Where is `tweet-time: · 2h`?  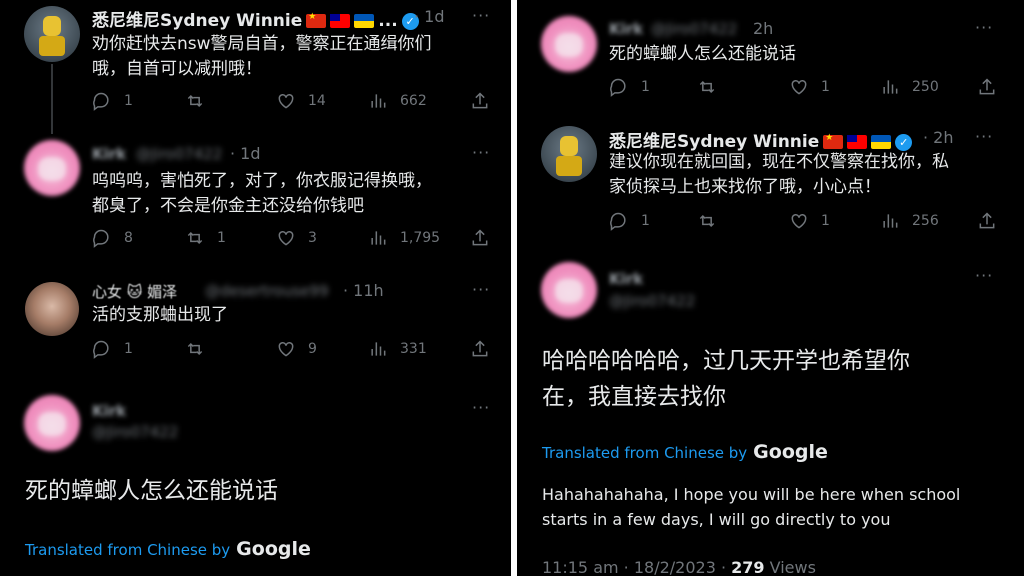
tweet-time: · 2h is located at coordinates (938, 137).